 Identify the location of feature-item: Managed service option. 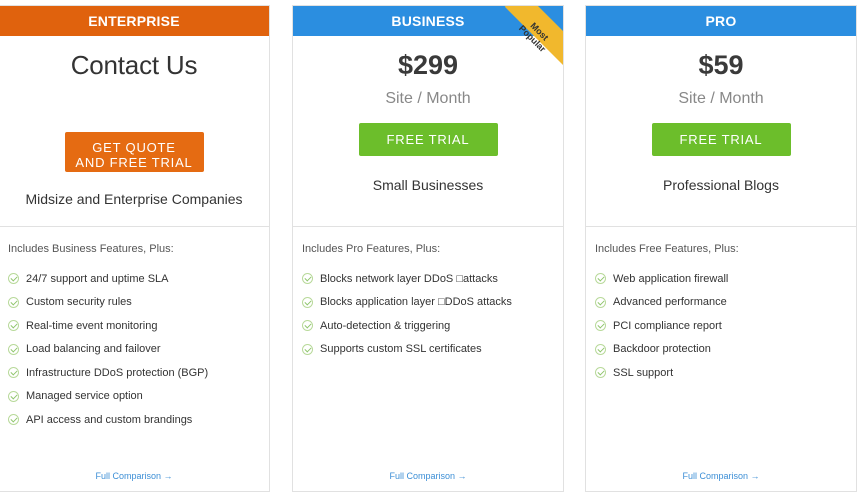
(138, 397).